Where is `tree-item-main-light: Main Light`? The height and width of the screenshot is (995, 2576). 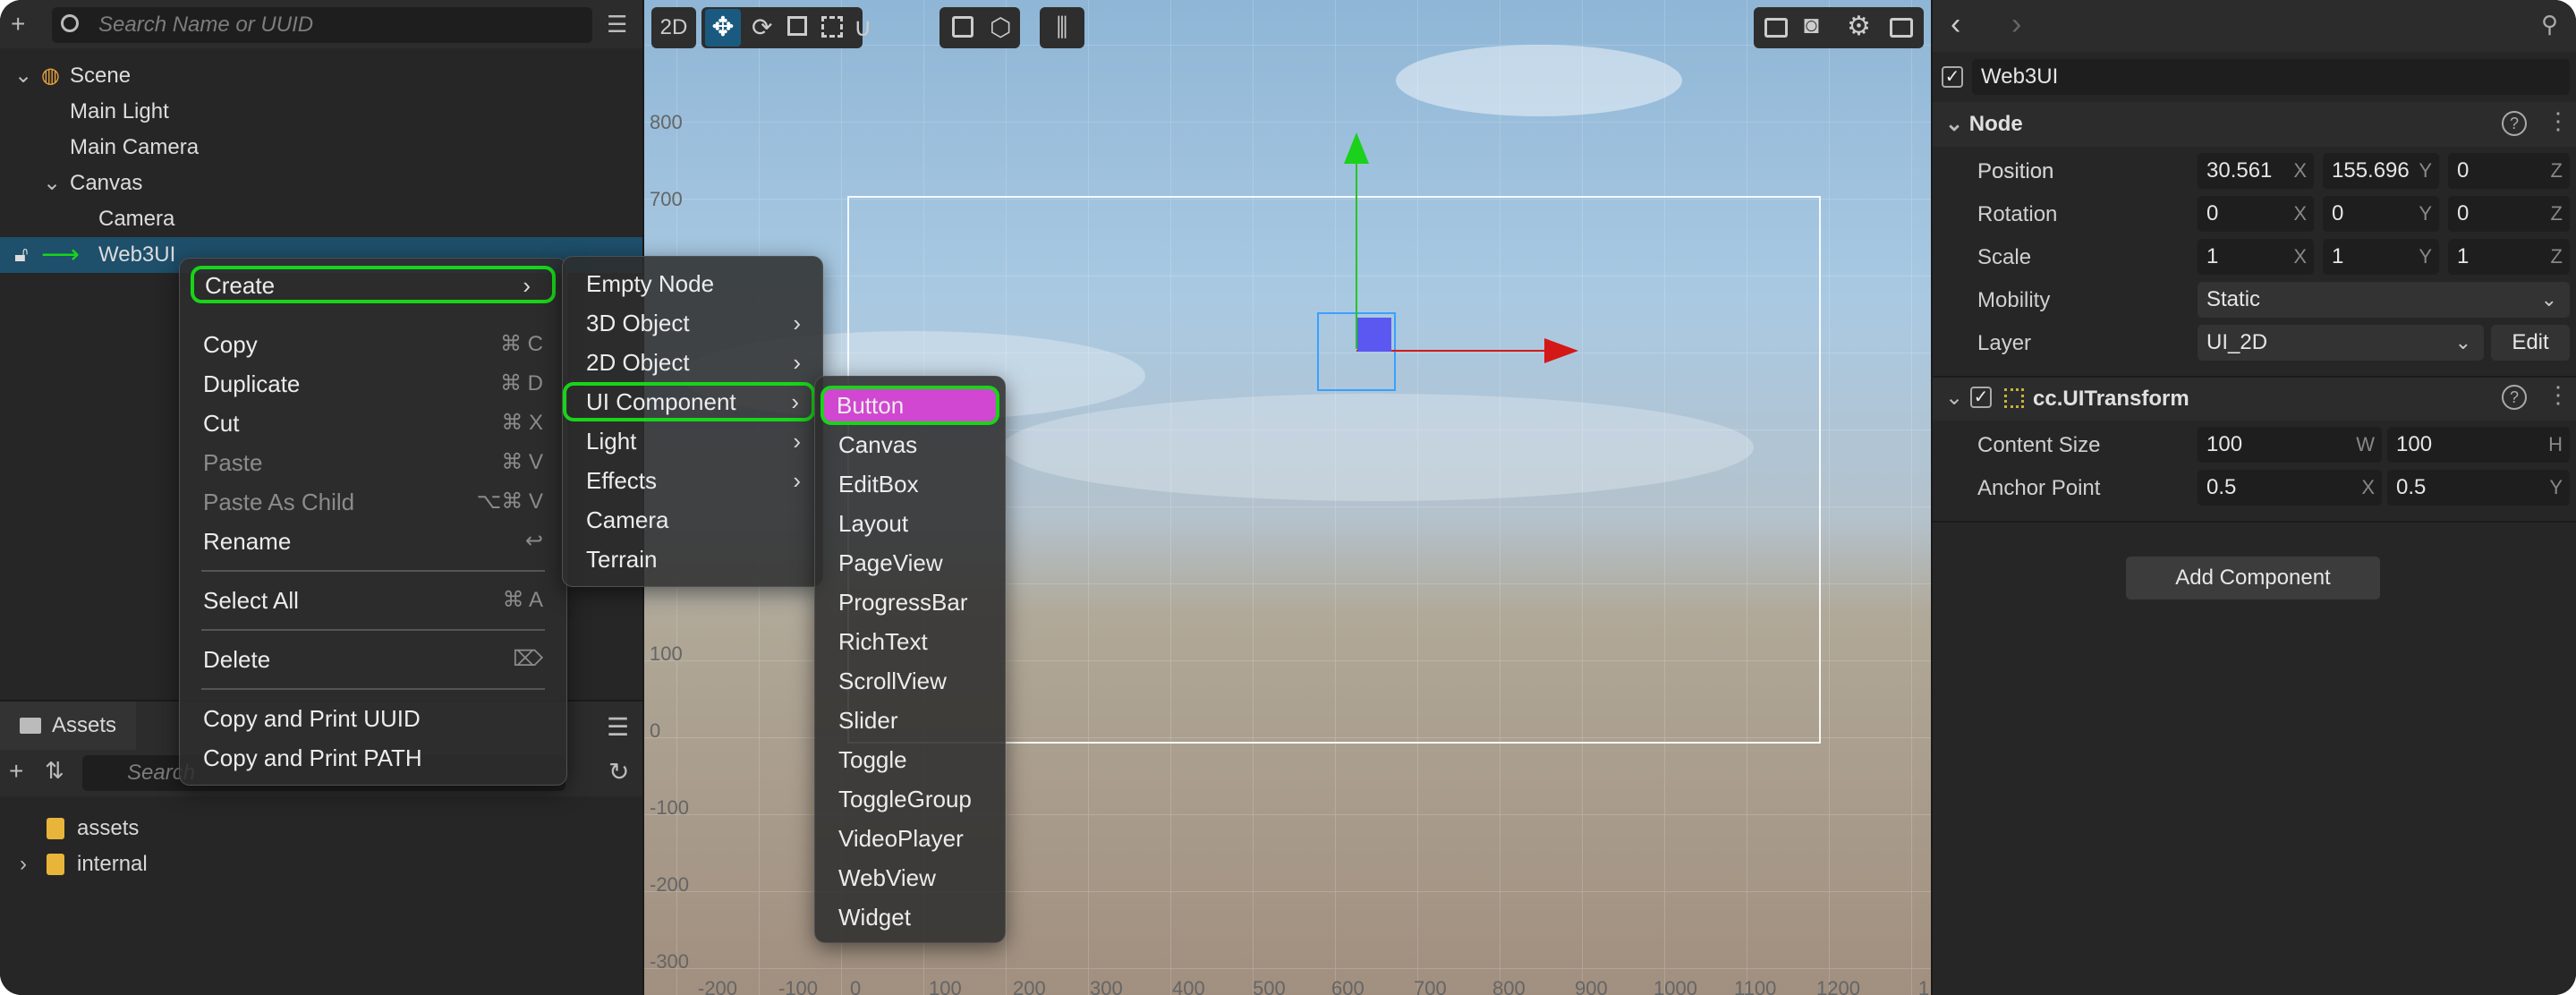 tree-item-main-light: Main Light is located at coordinates (119, 112).